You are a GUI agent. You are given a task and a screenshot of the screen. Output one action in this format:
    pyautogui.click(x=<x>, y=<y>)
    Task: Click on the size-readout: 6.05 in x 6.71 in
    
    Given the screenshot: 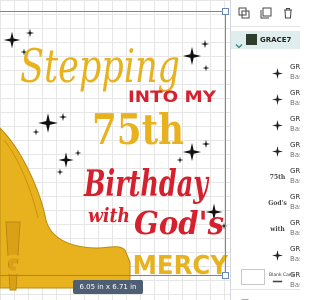 What is the action you would take?
    pyautogui.click(x=108, y=287)
    